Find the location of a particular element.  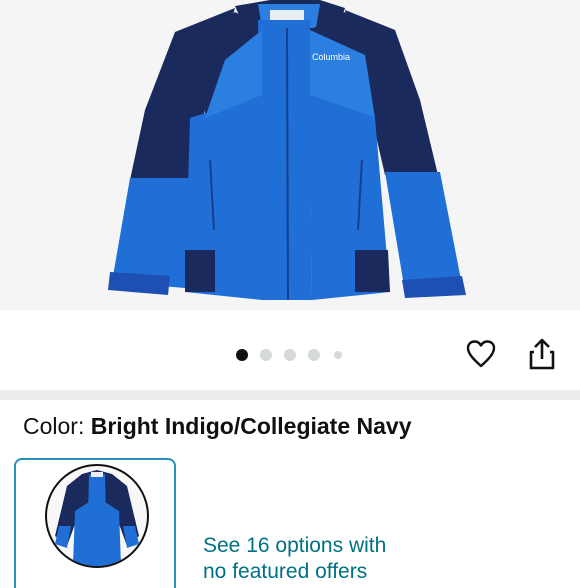

offers-line-2: no featured offers is located at coordinates (285, 571).